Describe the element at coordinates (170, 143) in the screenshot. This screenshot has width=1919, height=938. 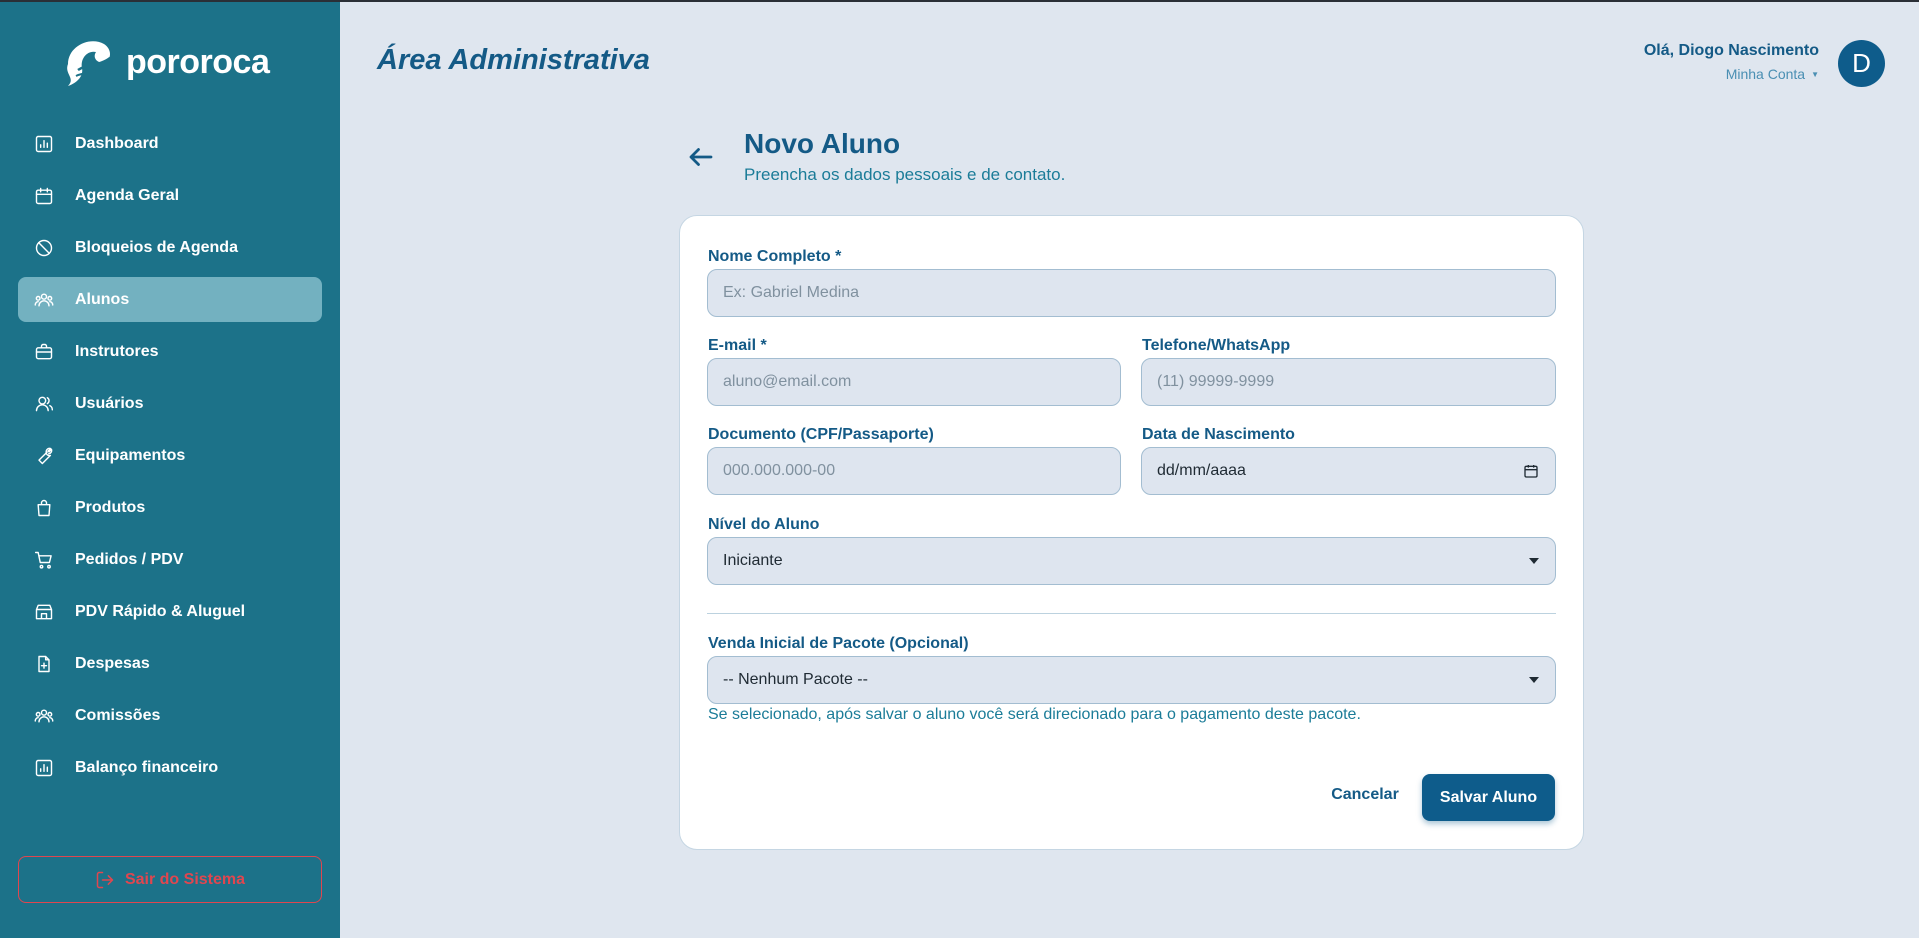
I see `sidebar-item-dashboard: Dashboard` at that location.